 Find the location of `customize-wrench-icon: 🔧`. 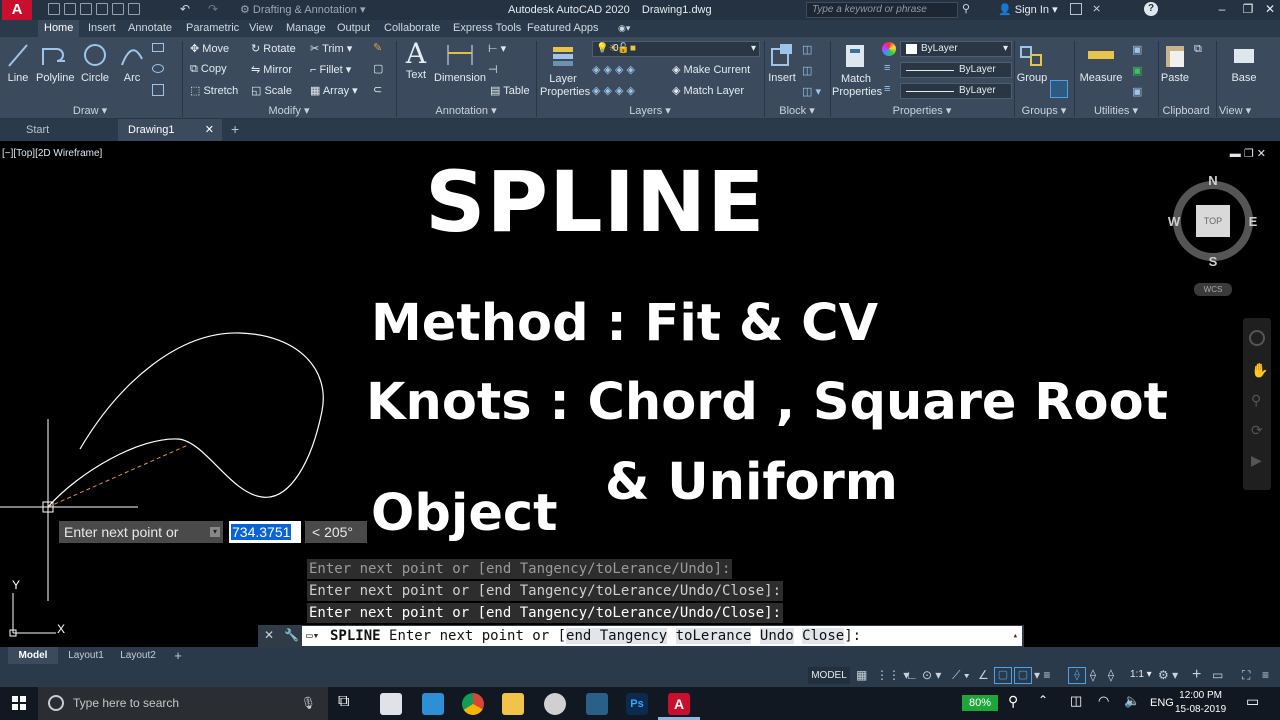

customize-wrench-icon: 🔧 is located at coordinates (291, 635).